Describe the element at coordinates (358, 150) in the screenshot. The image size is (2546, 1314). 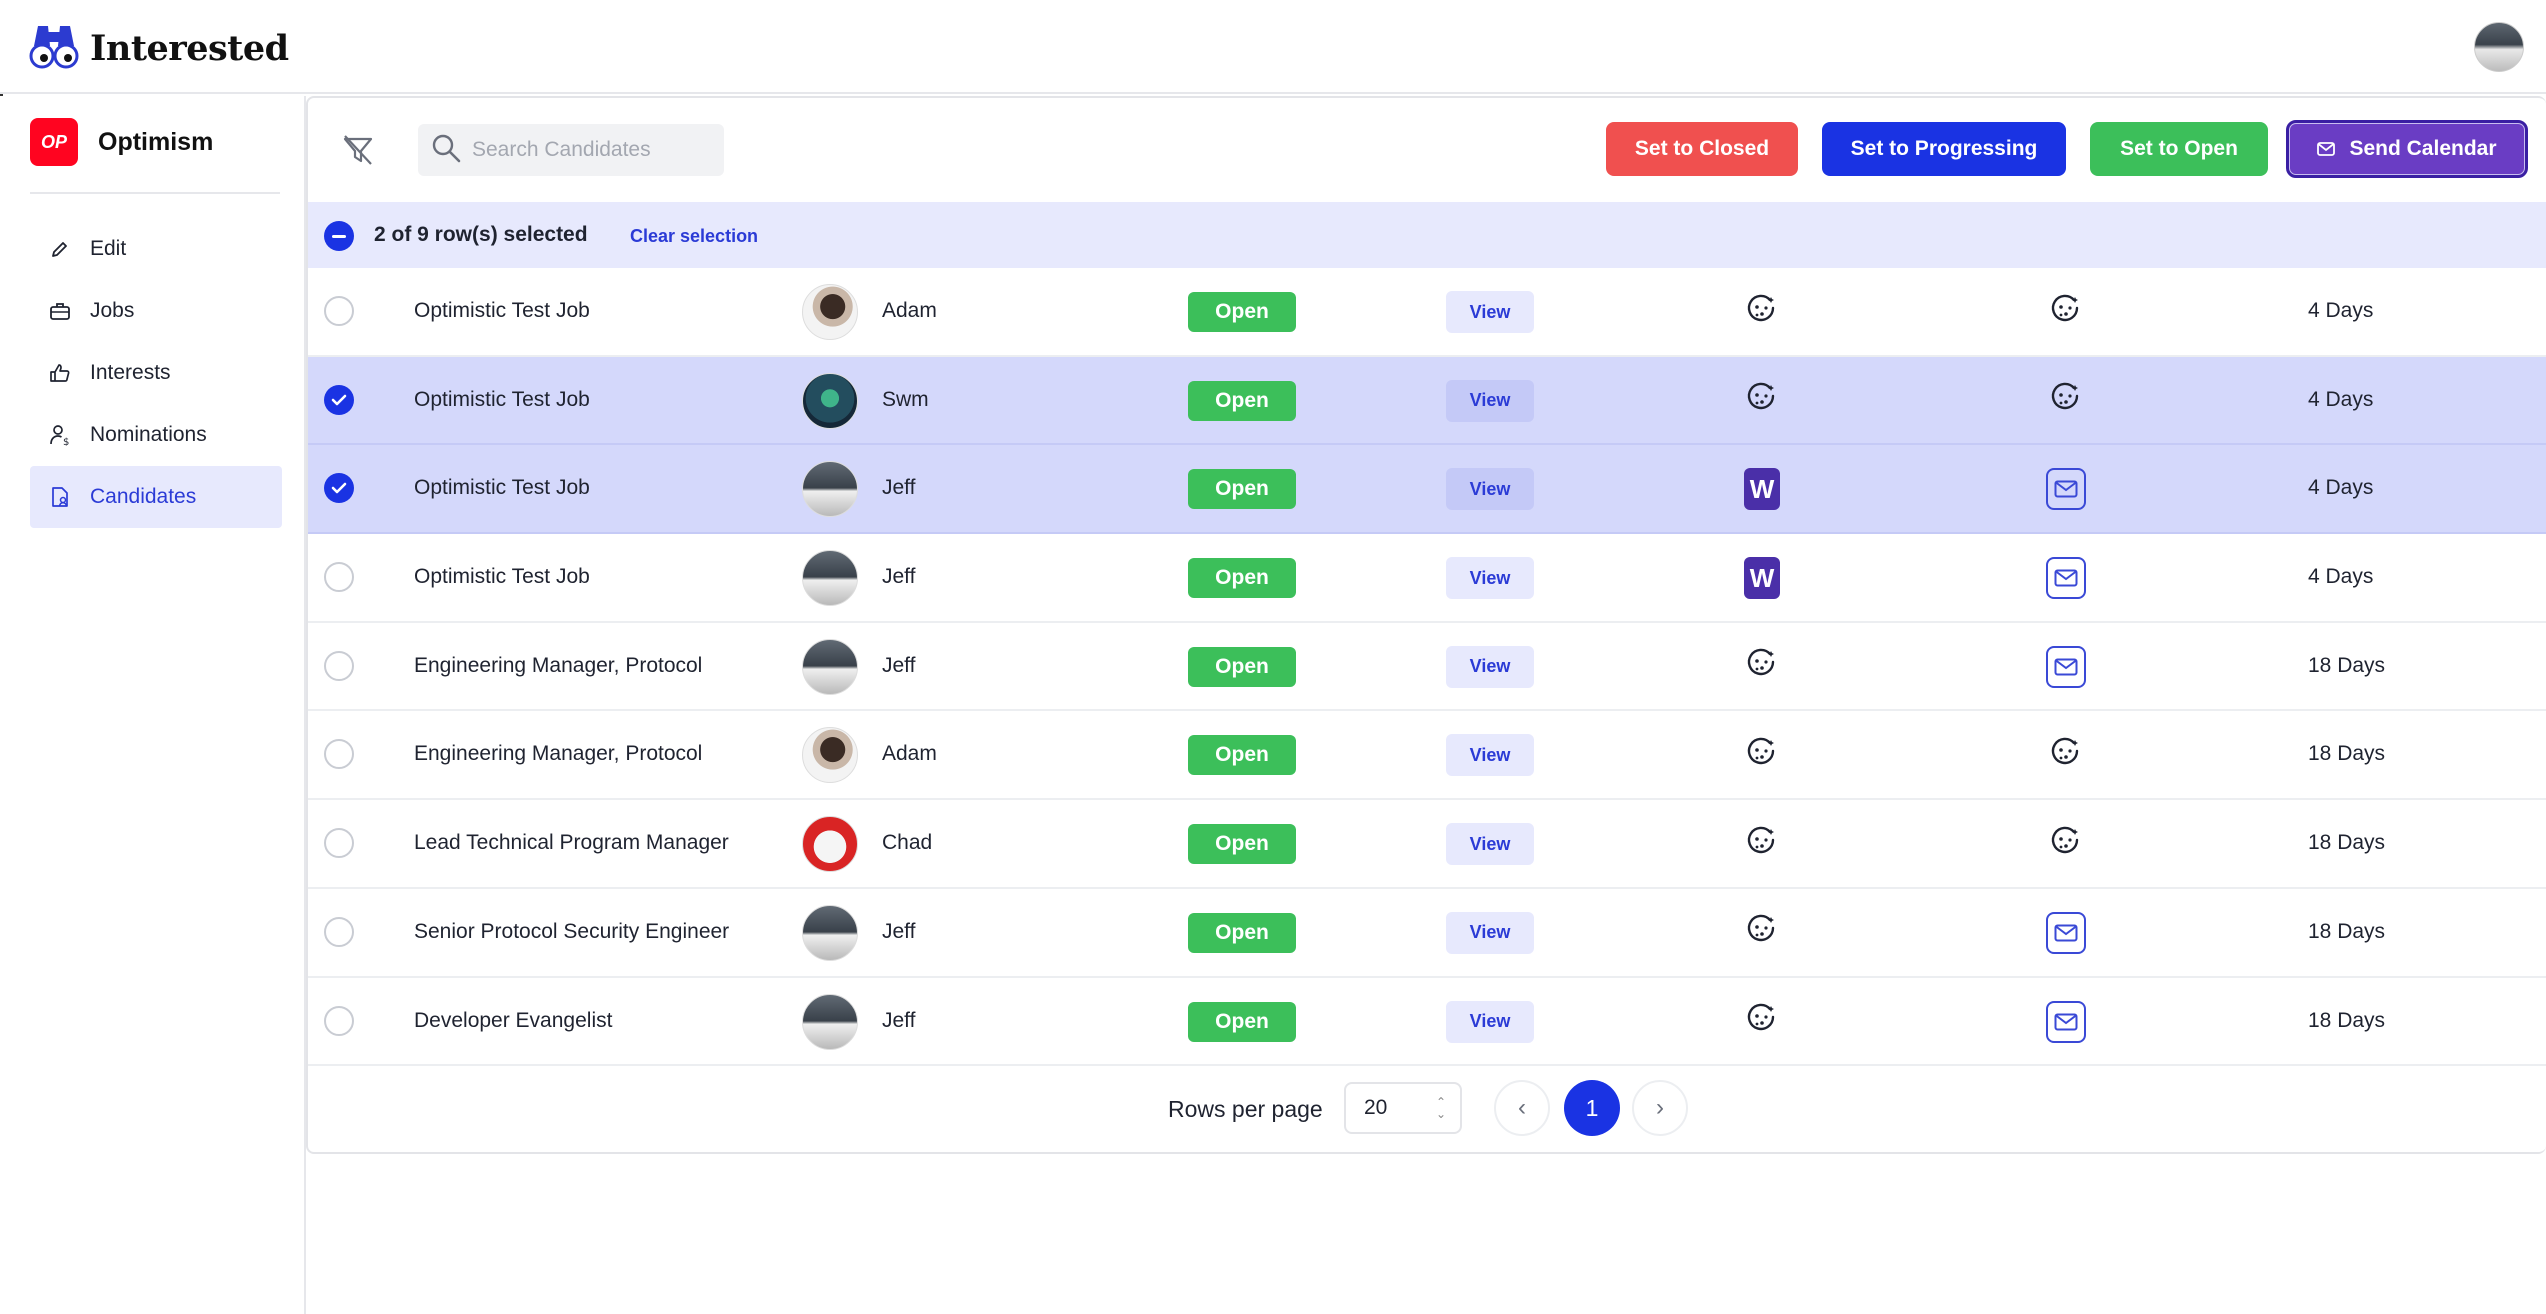
I see `filter-off-icon` at that location.